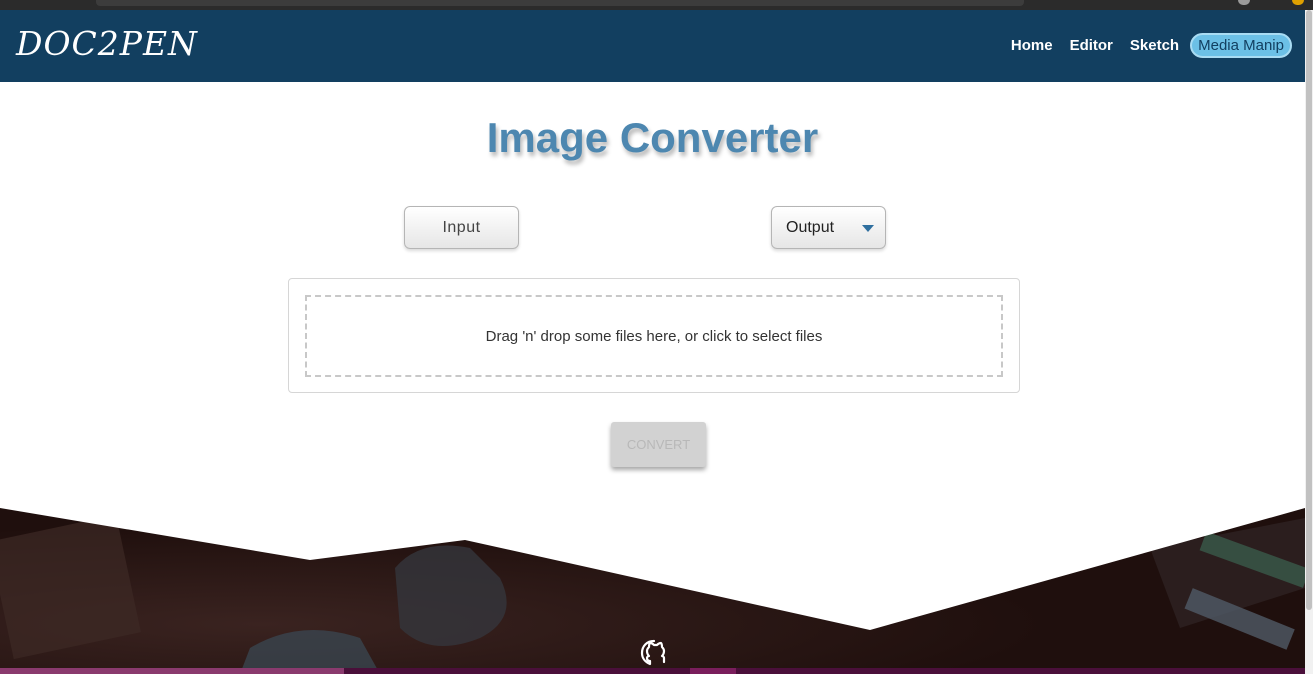 This screenshot has width=1313, height=674. What do you see at coordinates (560, 3) in the screenshot?
I see `browser-address-bar` at bounding box center [560, 3].